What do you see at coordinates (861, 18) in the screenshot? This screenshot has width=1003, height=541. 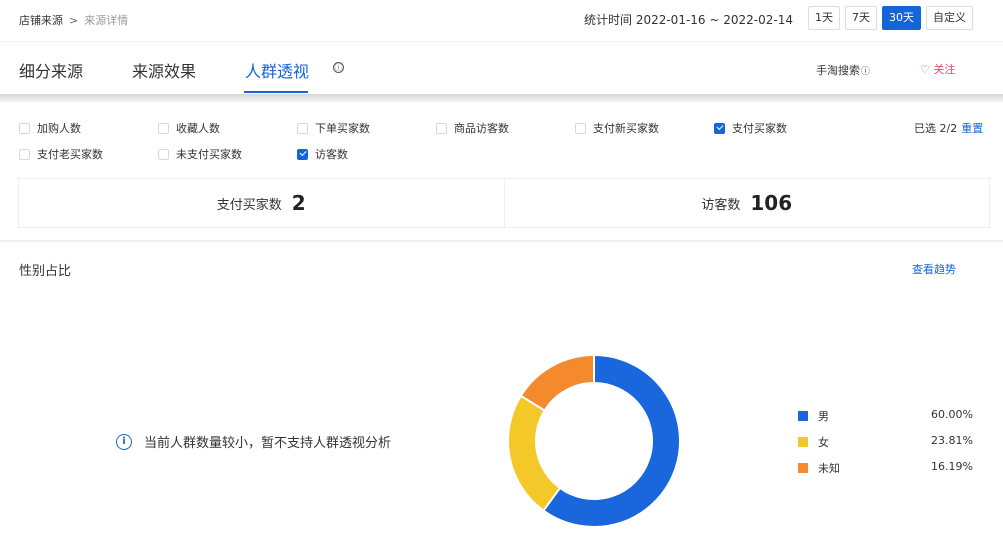 I see `range-7d-button: 7天` at bounding box center [861, 18].